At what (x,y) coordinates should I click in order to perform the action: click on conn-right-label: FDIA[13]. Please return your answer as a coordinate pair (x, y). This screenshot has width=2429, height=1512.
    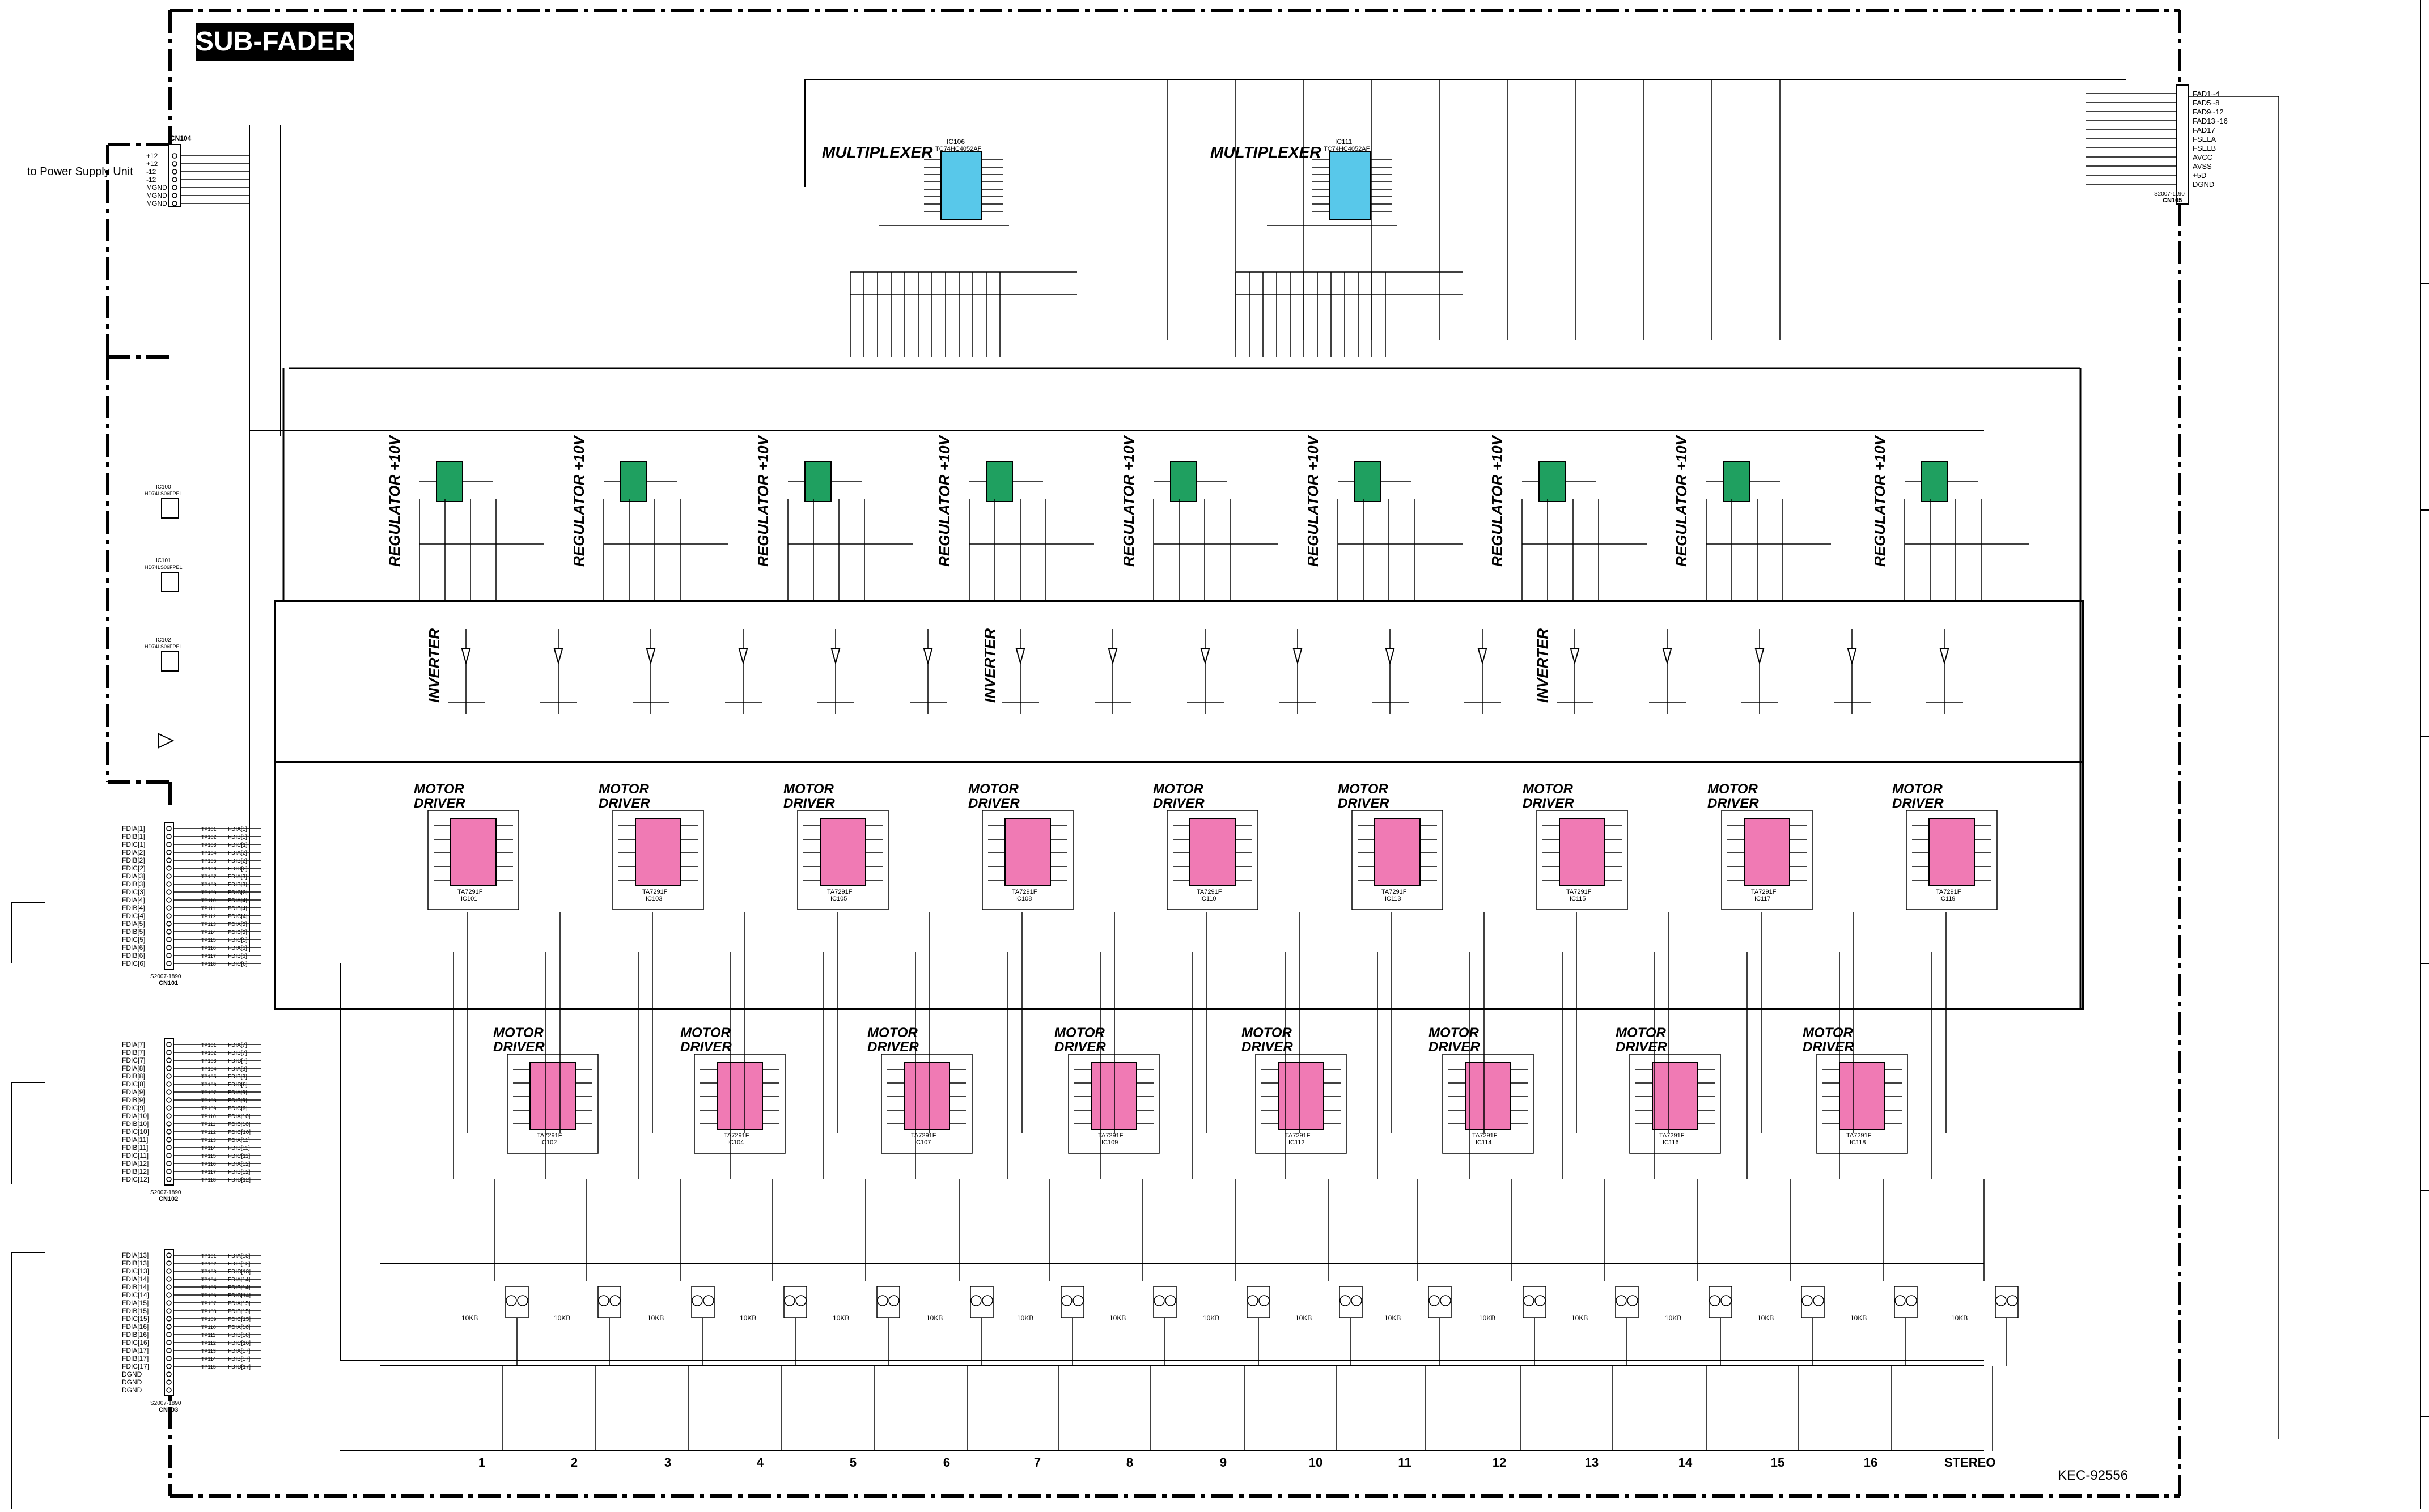
    Looking at the image, I should click on (240, 1256).